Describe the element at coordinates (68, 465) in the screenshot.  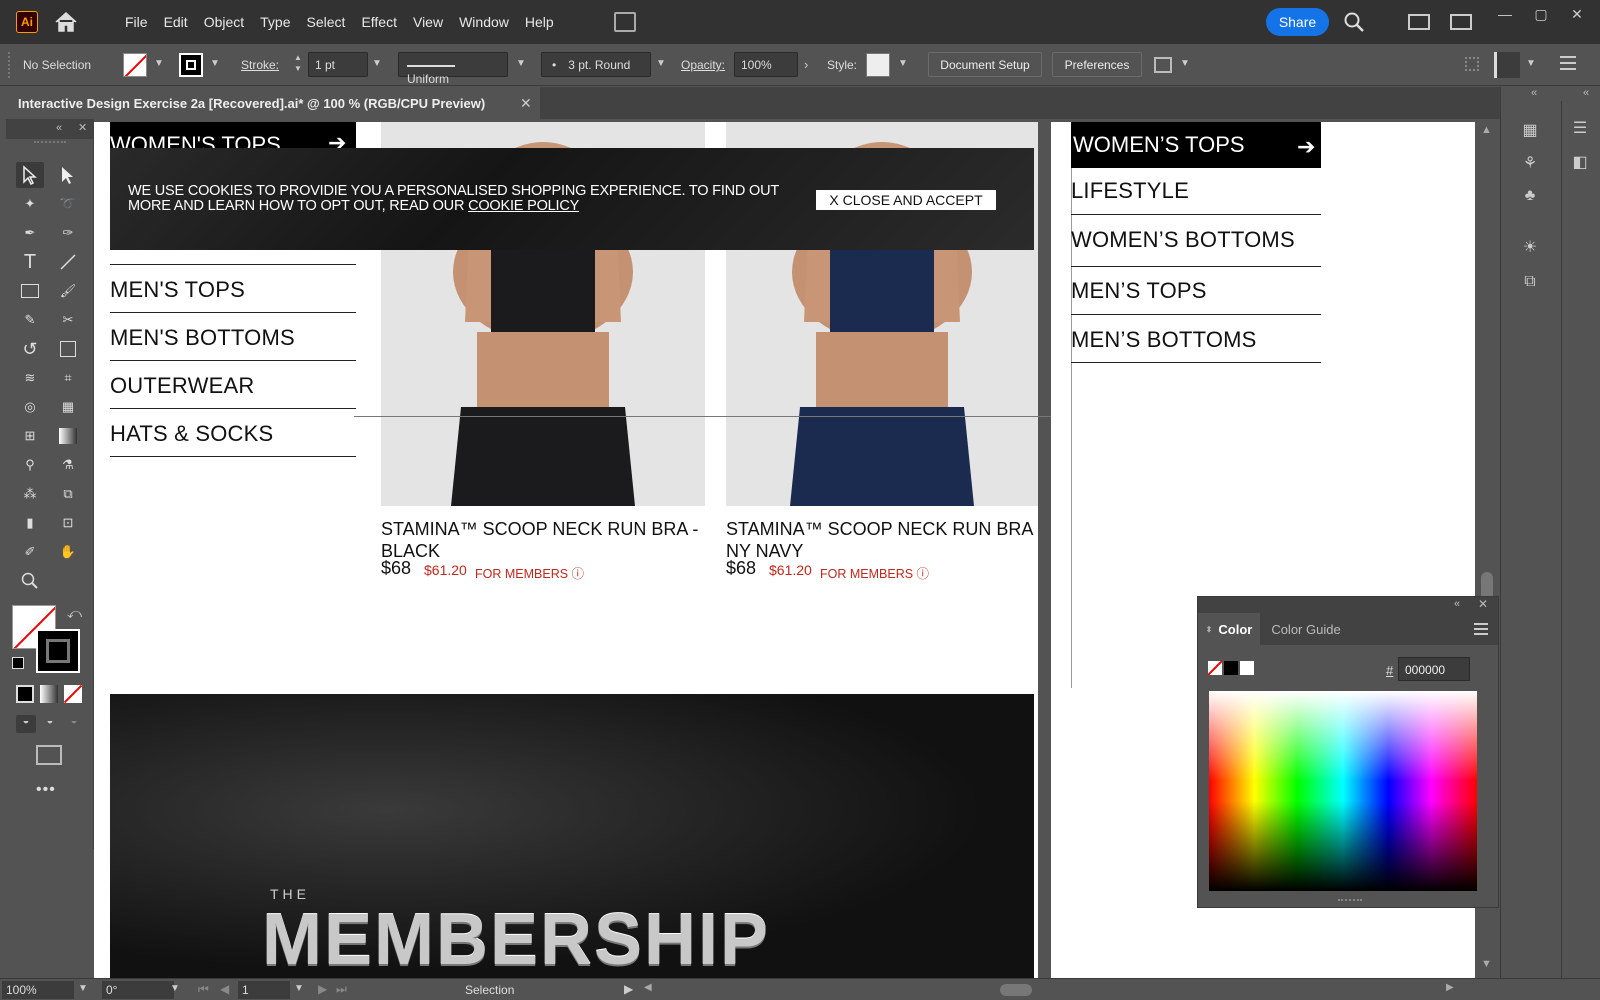
I see `eyedropper-tool-icon: ⚗` at that location.